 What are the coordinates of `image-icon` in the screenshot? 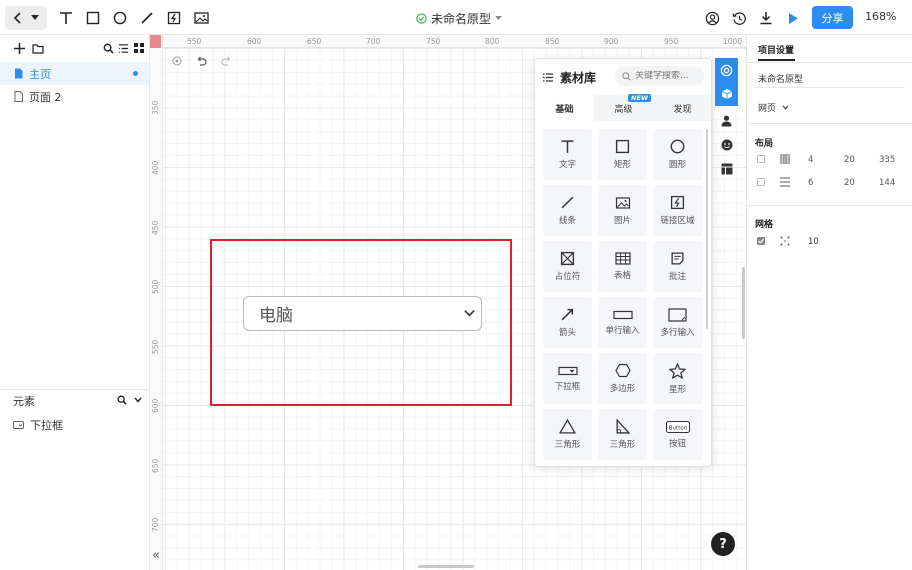 It's located at (201, 18).